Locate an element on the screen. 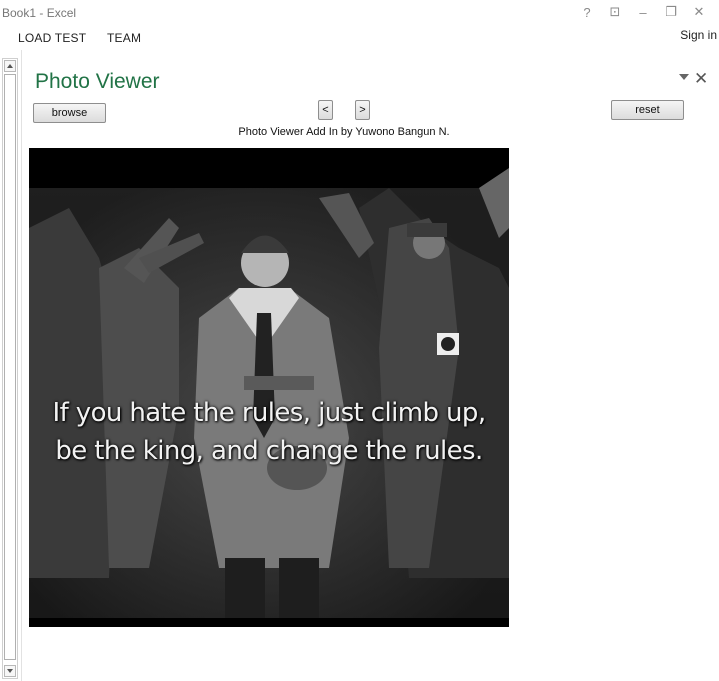 This screenshot has width=719, height=681. addin-caption: Photo Viewer Add In by Yuwono Bangun N. is located at coordinates (344, 132).